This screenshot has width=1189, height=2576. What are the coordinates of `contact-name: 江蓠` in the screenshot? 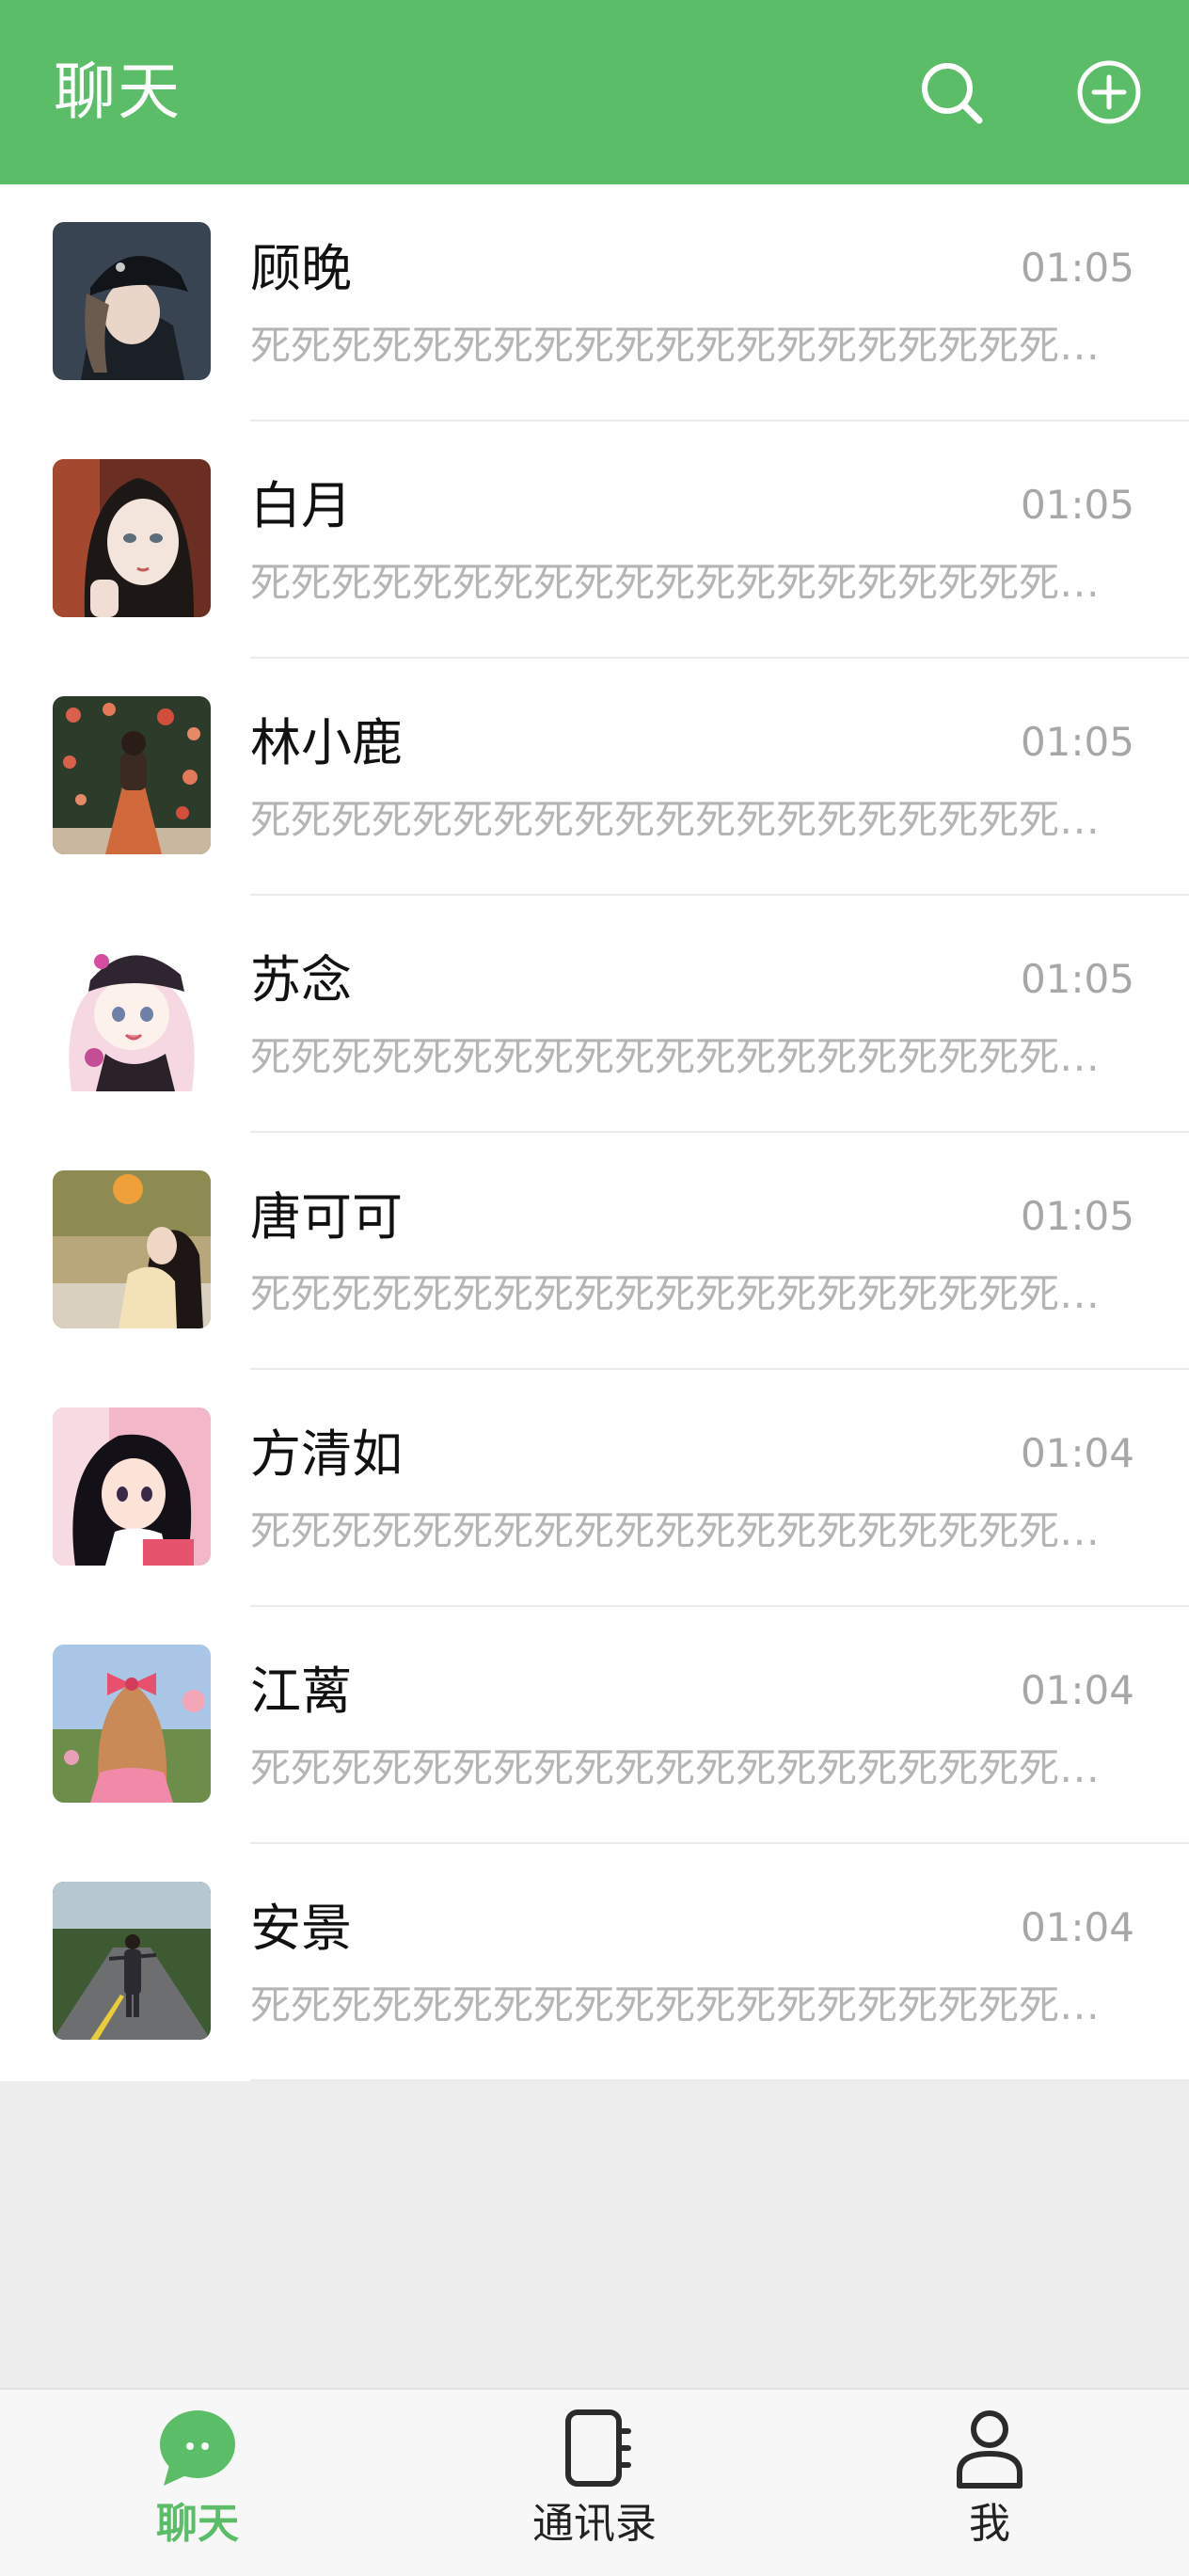 It's located at (301, 1691).